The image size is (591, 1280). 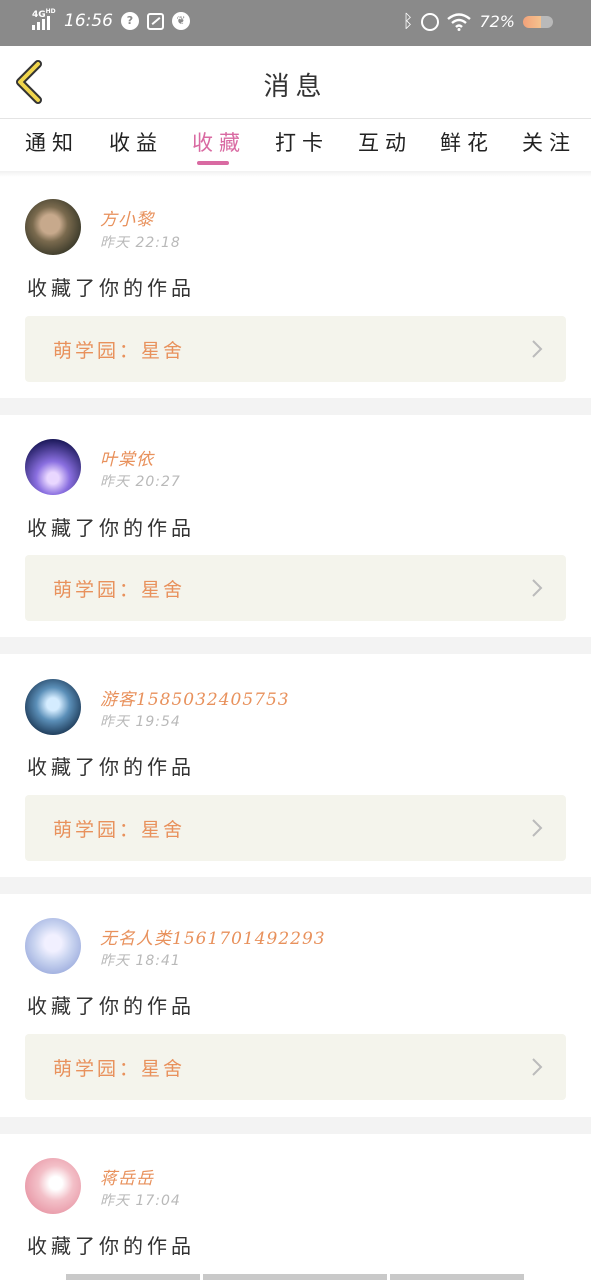 What do you see at coordinates (155, 21) in the screenshot?
I see `screenshot-off-icon` at bounding box center [155, 21].